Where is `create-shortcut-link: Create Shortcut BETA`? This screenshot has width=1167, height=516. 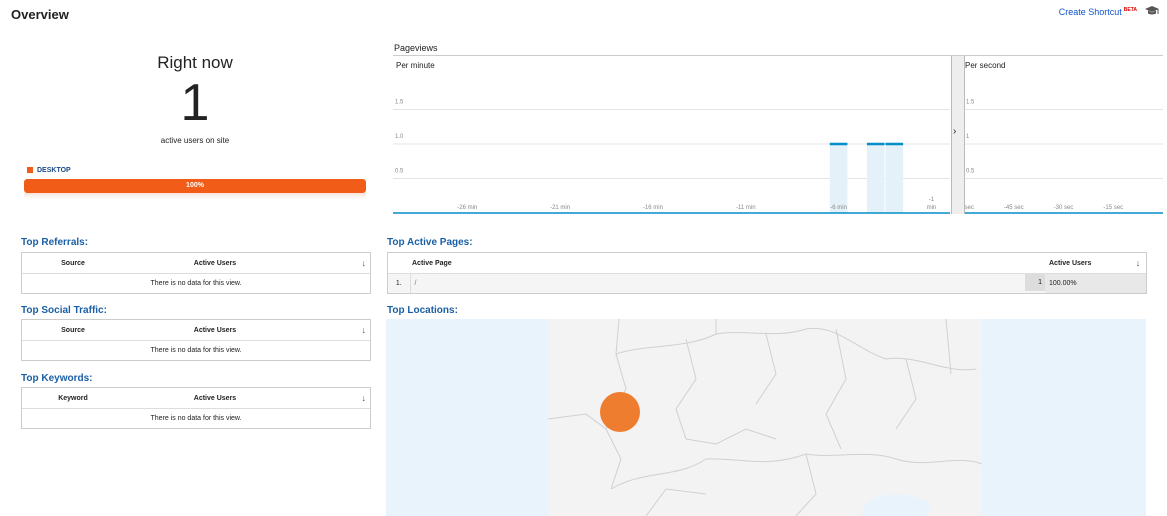 create-shortcut-link: Create Shortcut BETA is located at coordinates (1098, 12).